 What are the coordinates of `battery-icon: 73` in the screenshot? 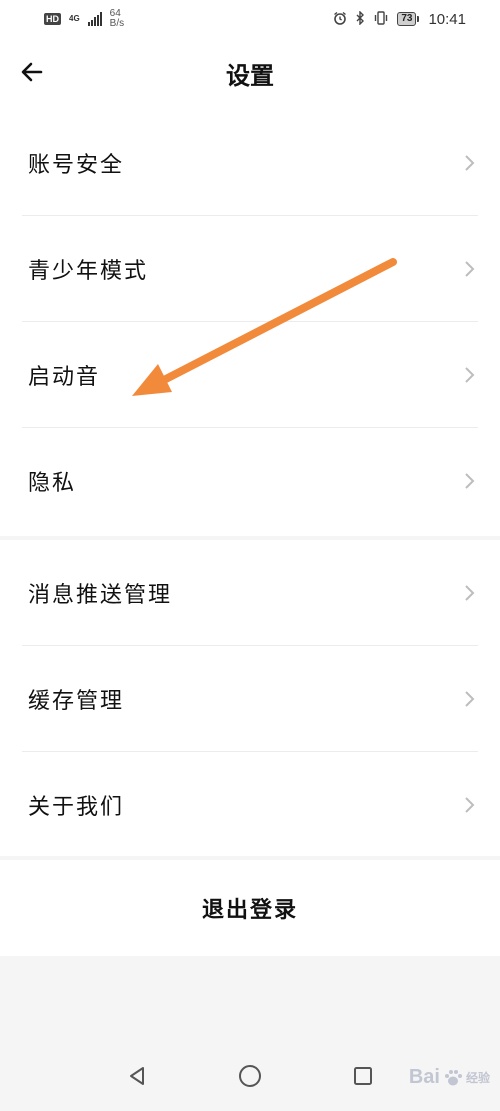 It's located at (408, 19).